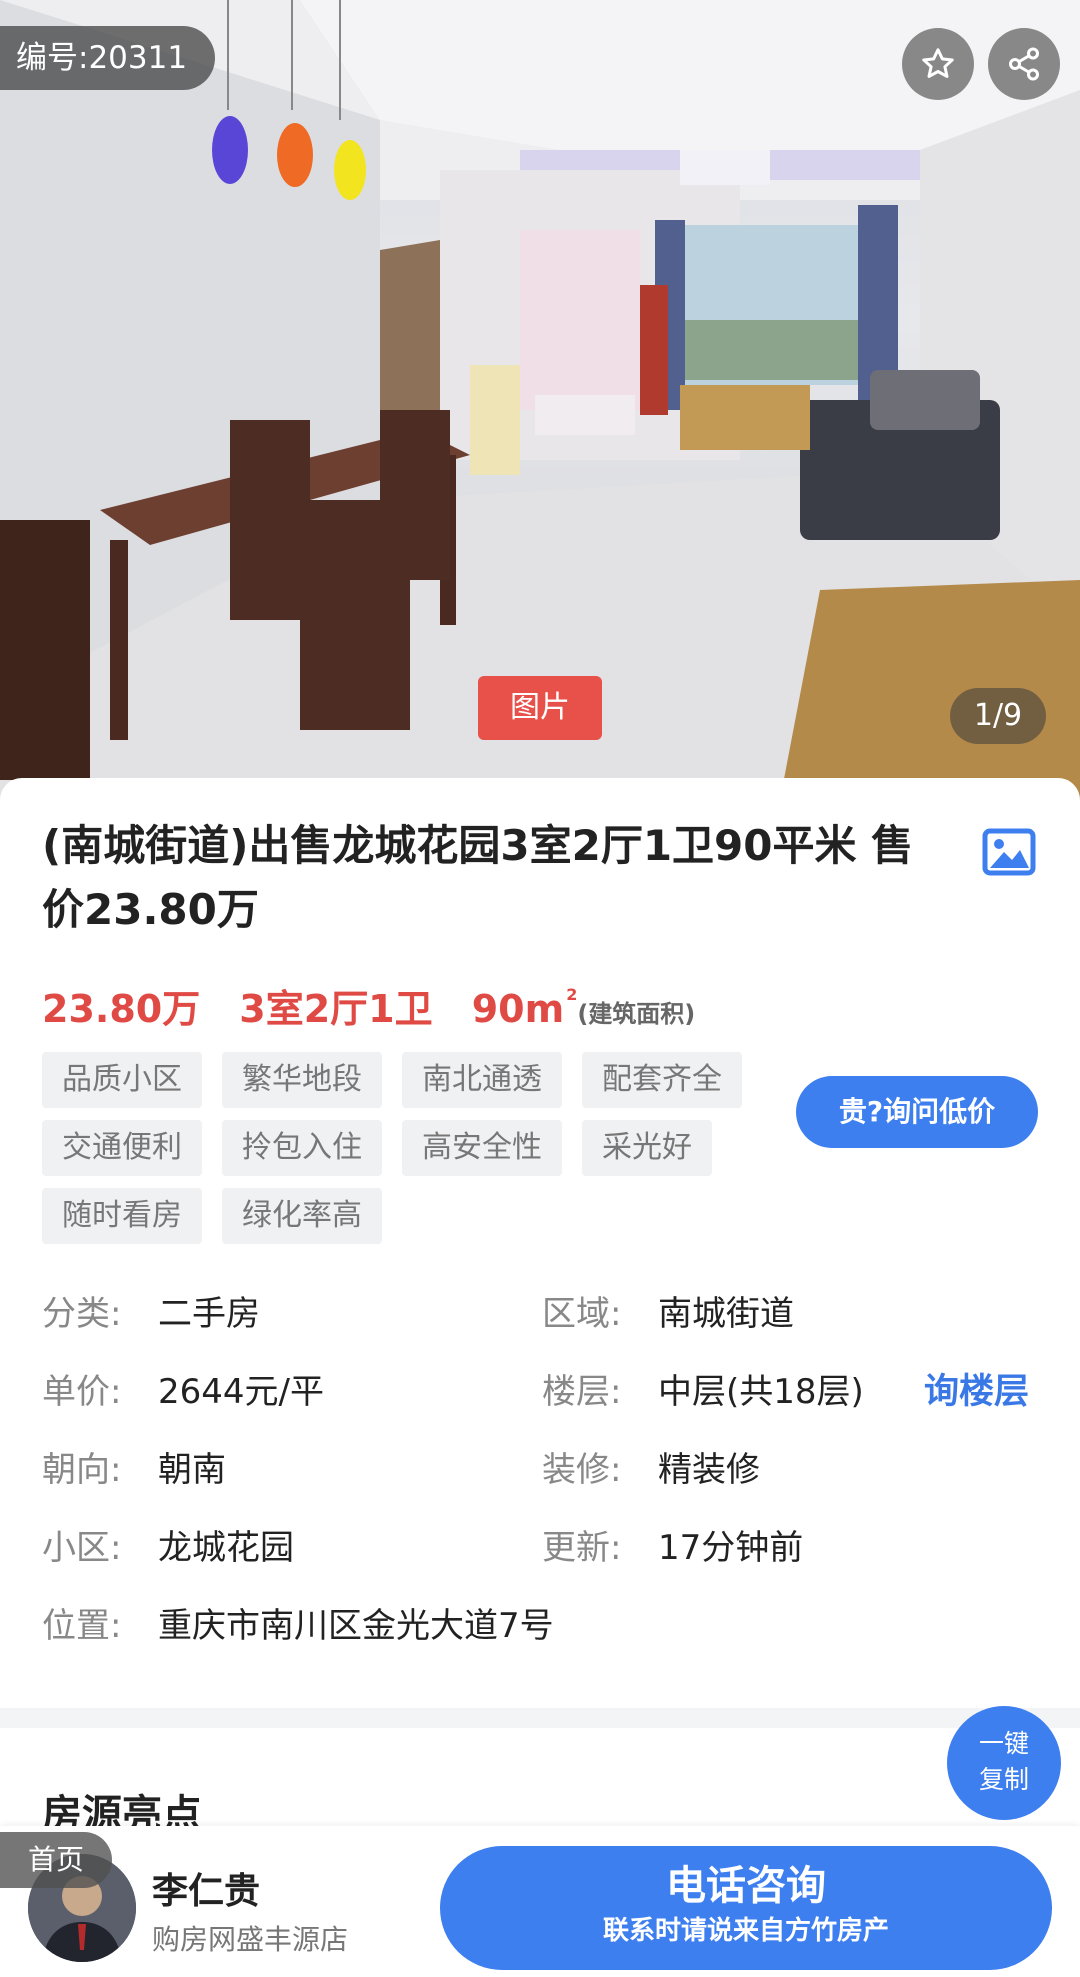  Describe the element at coordinates (82, 1314) in the screenshot. I see `category-label: 分类:` at that location.